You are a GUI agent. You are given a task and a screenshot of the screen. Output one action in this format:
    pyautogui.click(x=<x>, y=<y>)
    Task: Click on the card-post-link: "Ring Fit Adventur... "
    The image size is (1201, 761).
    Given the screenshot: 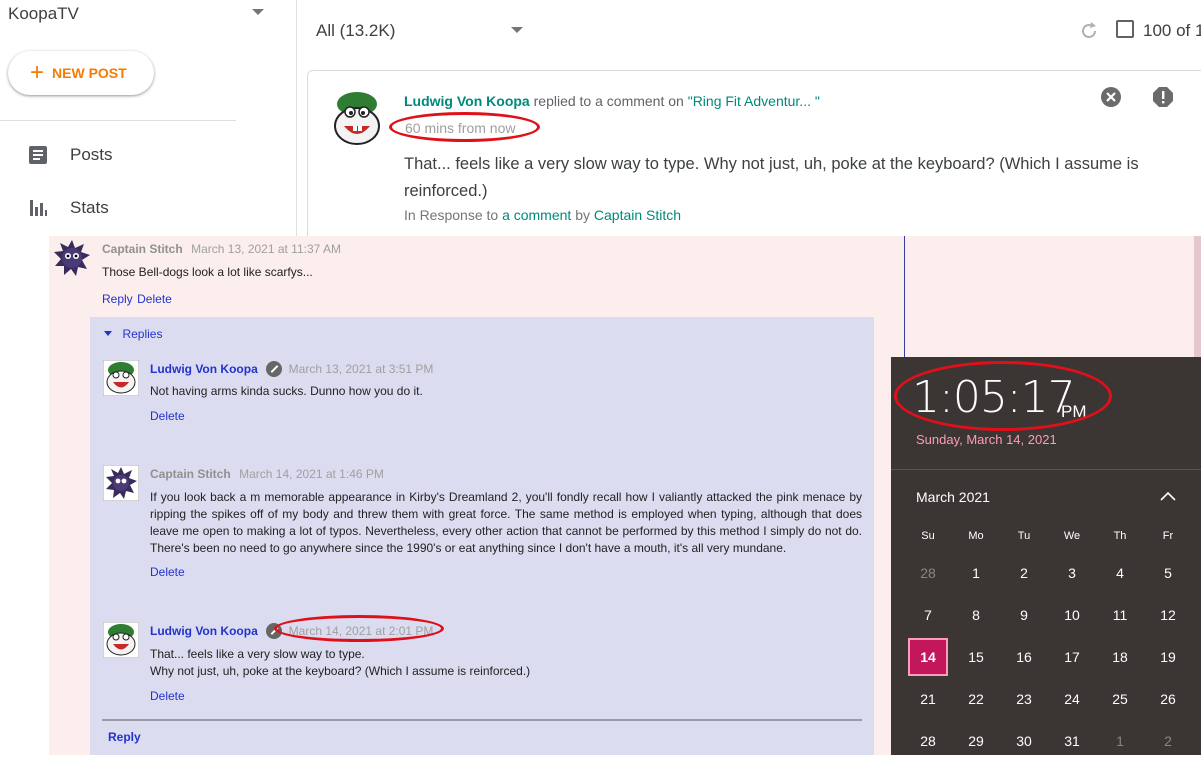 What is the action you would take?
    pyautogui.click(x=754, y=101)
    